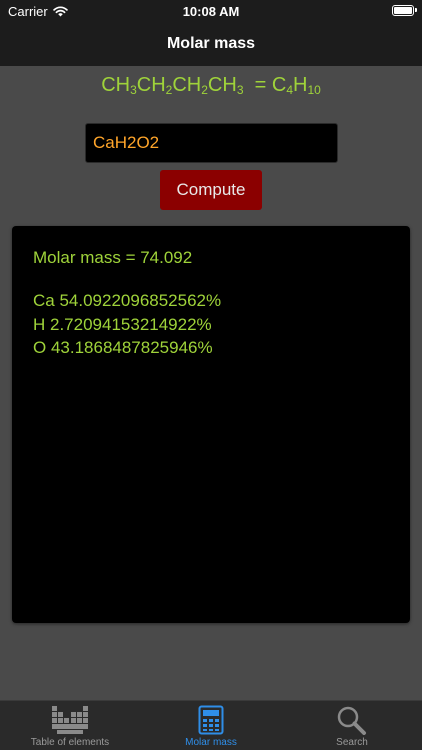 The image size is (422, 750). Describe the element at coordinates (211, 742) in the screenshot. I see `tab-label-molar-mass: Molar mass` at that location.